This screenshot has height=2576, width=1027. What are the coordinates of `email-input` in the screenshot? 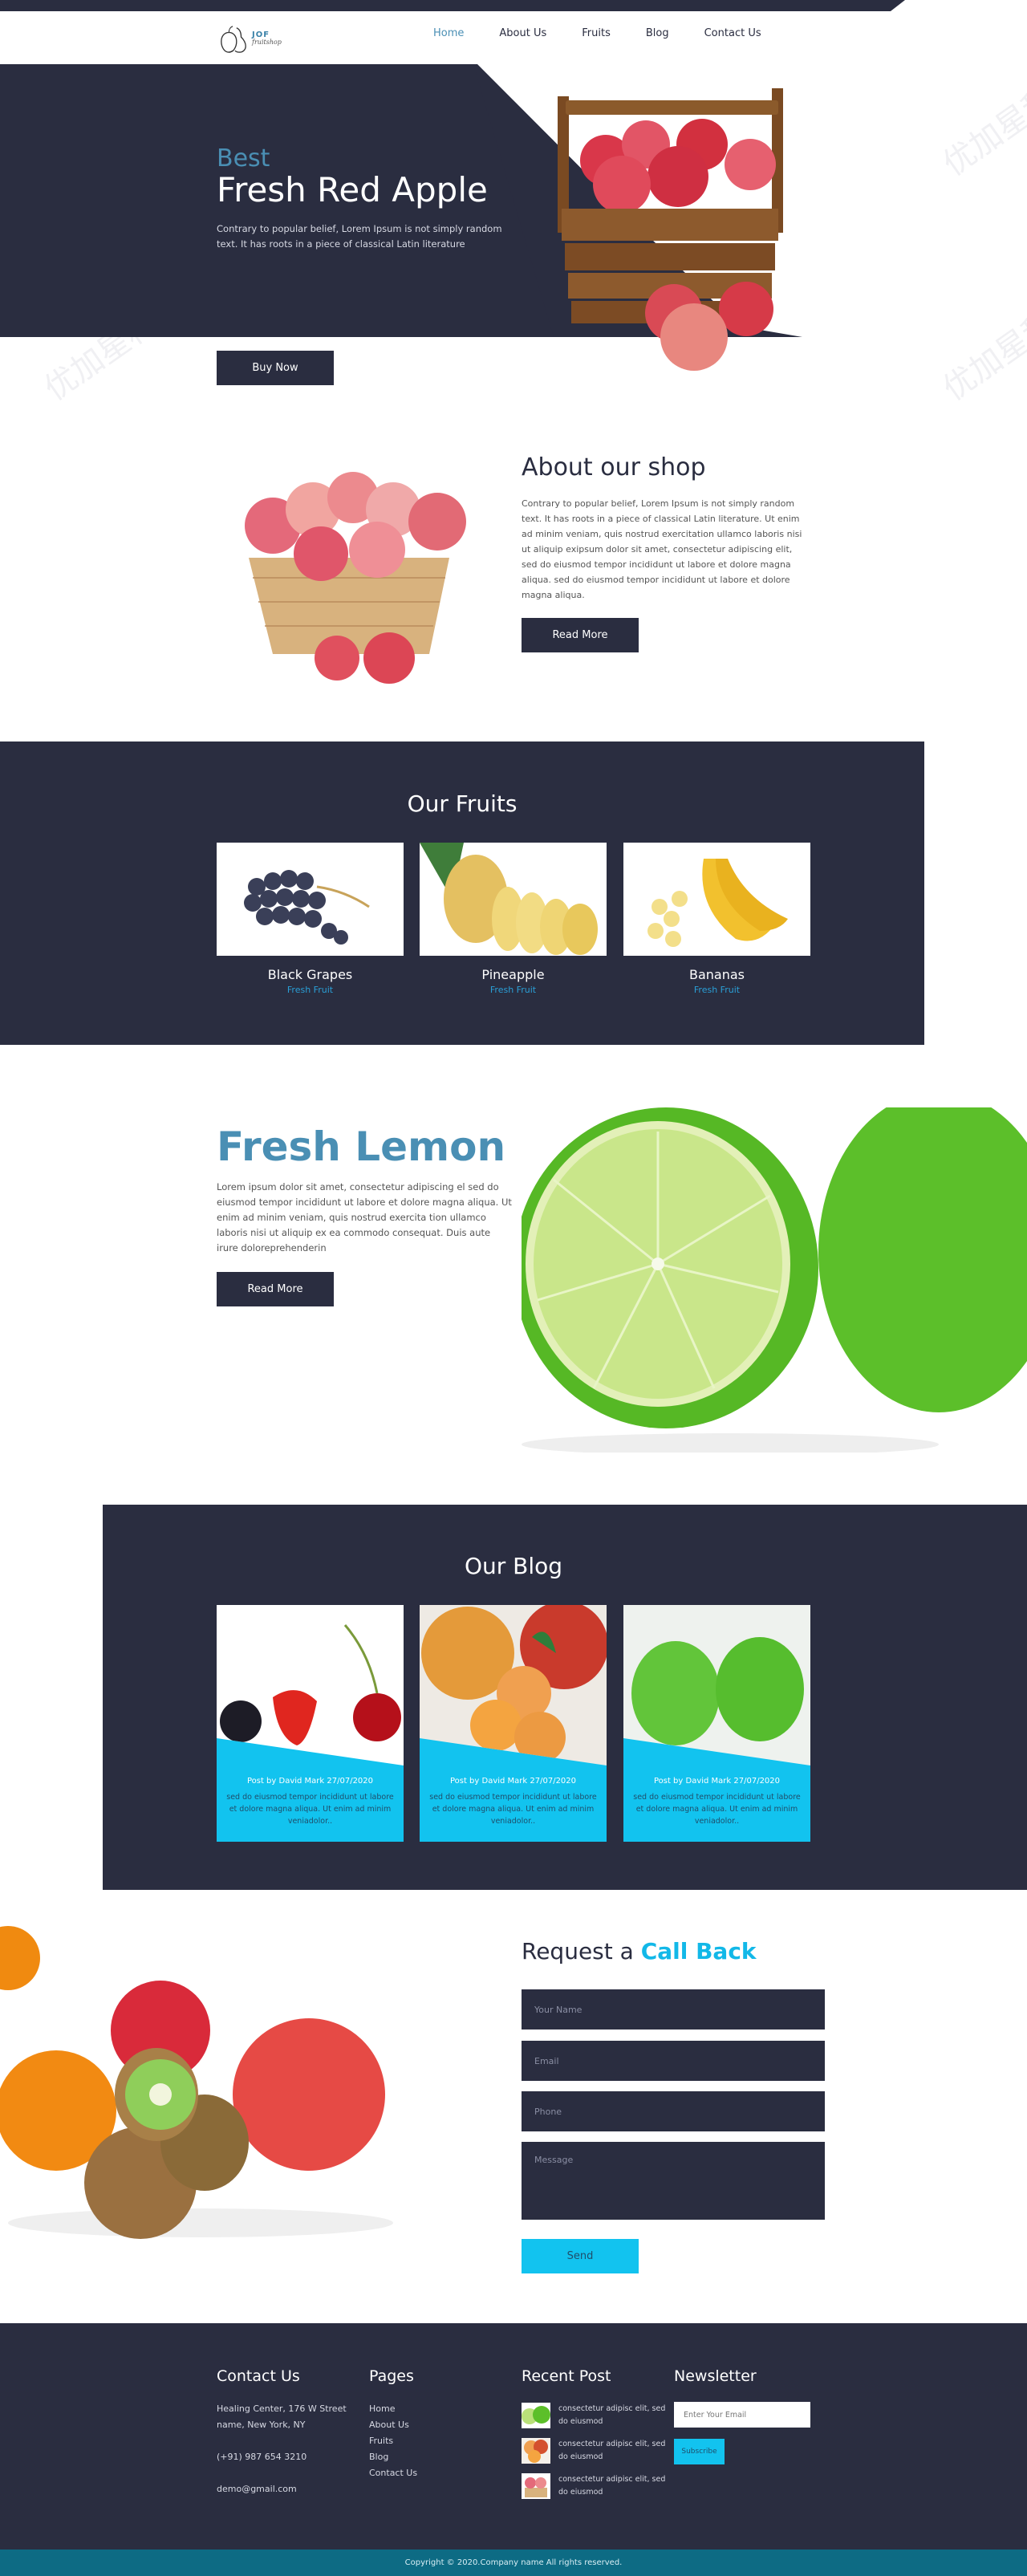 It's located at (674, 2061).